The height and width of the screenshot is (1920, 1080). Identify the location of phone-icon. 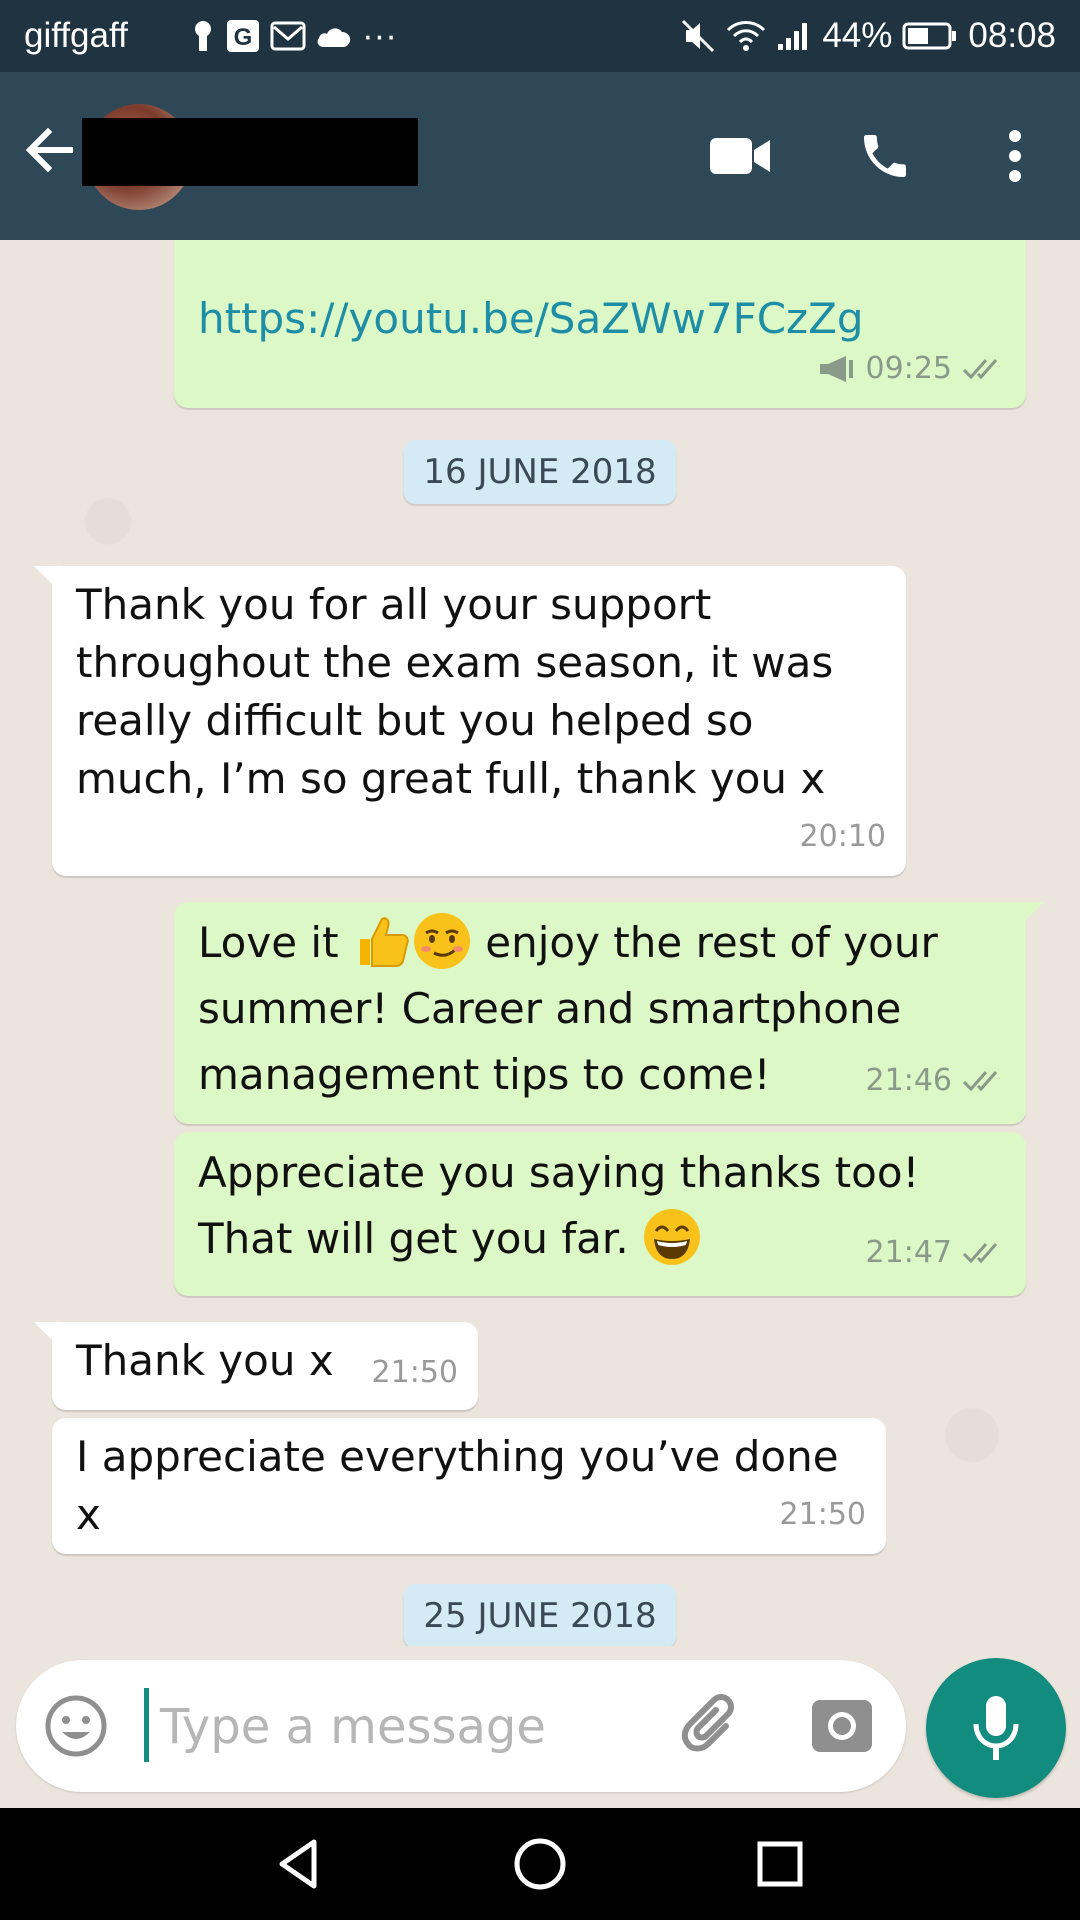
(885, 156).